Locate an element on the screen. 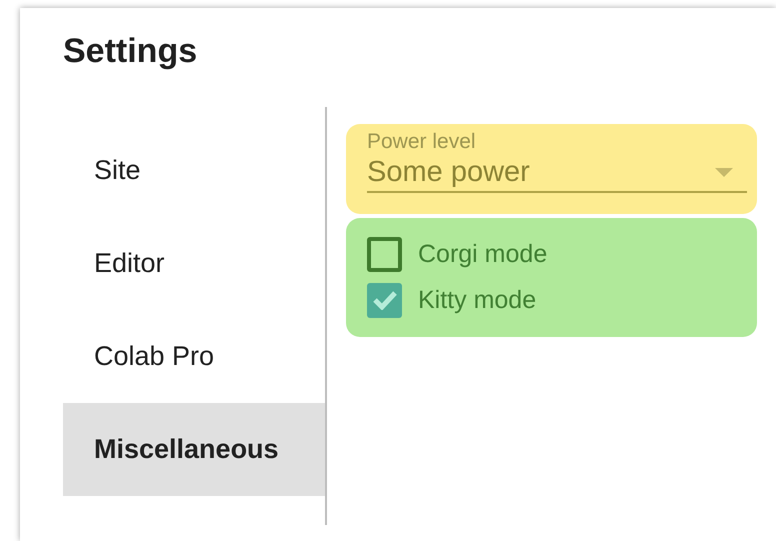 The image size is (776, 541). select-value: Some power is located at coordinates (448, 172).